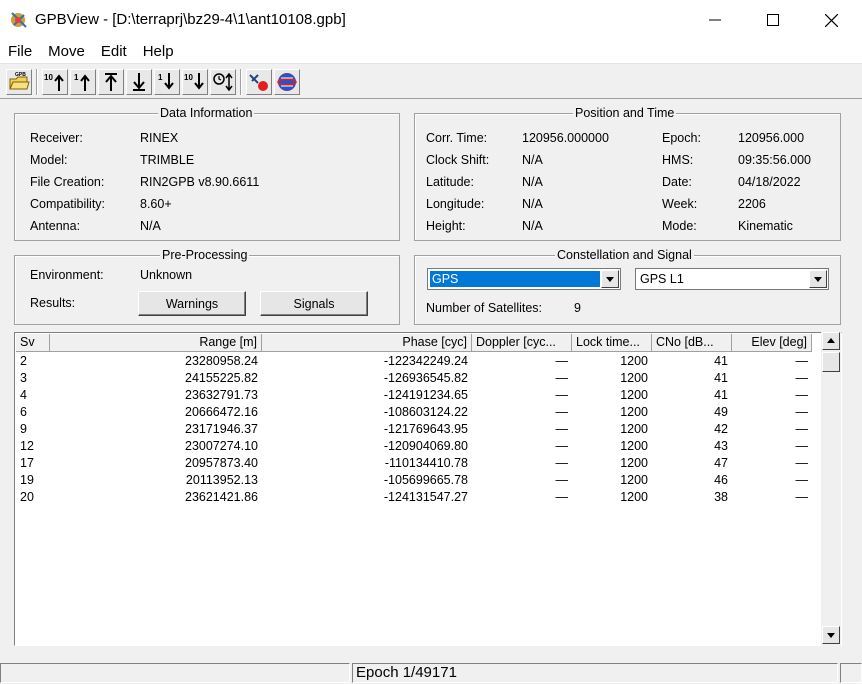  What do you see at coordinates (414, 378) in the screenshot?
I see `table-row: 3 24155225.82 -126936545.82 — 1200 41 —` at bounding box center [414, 378].